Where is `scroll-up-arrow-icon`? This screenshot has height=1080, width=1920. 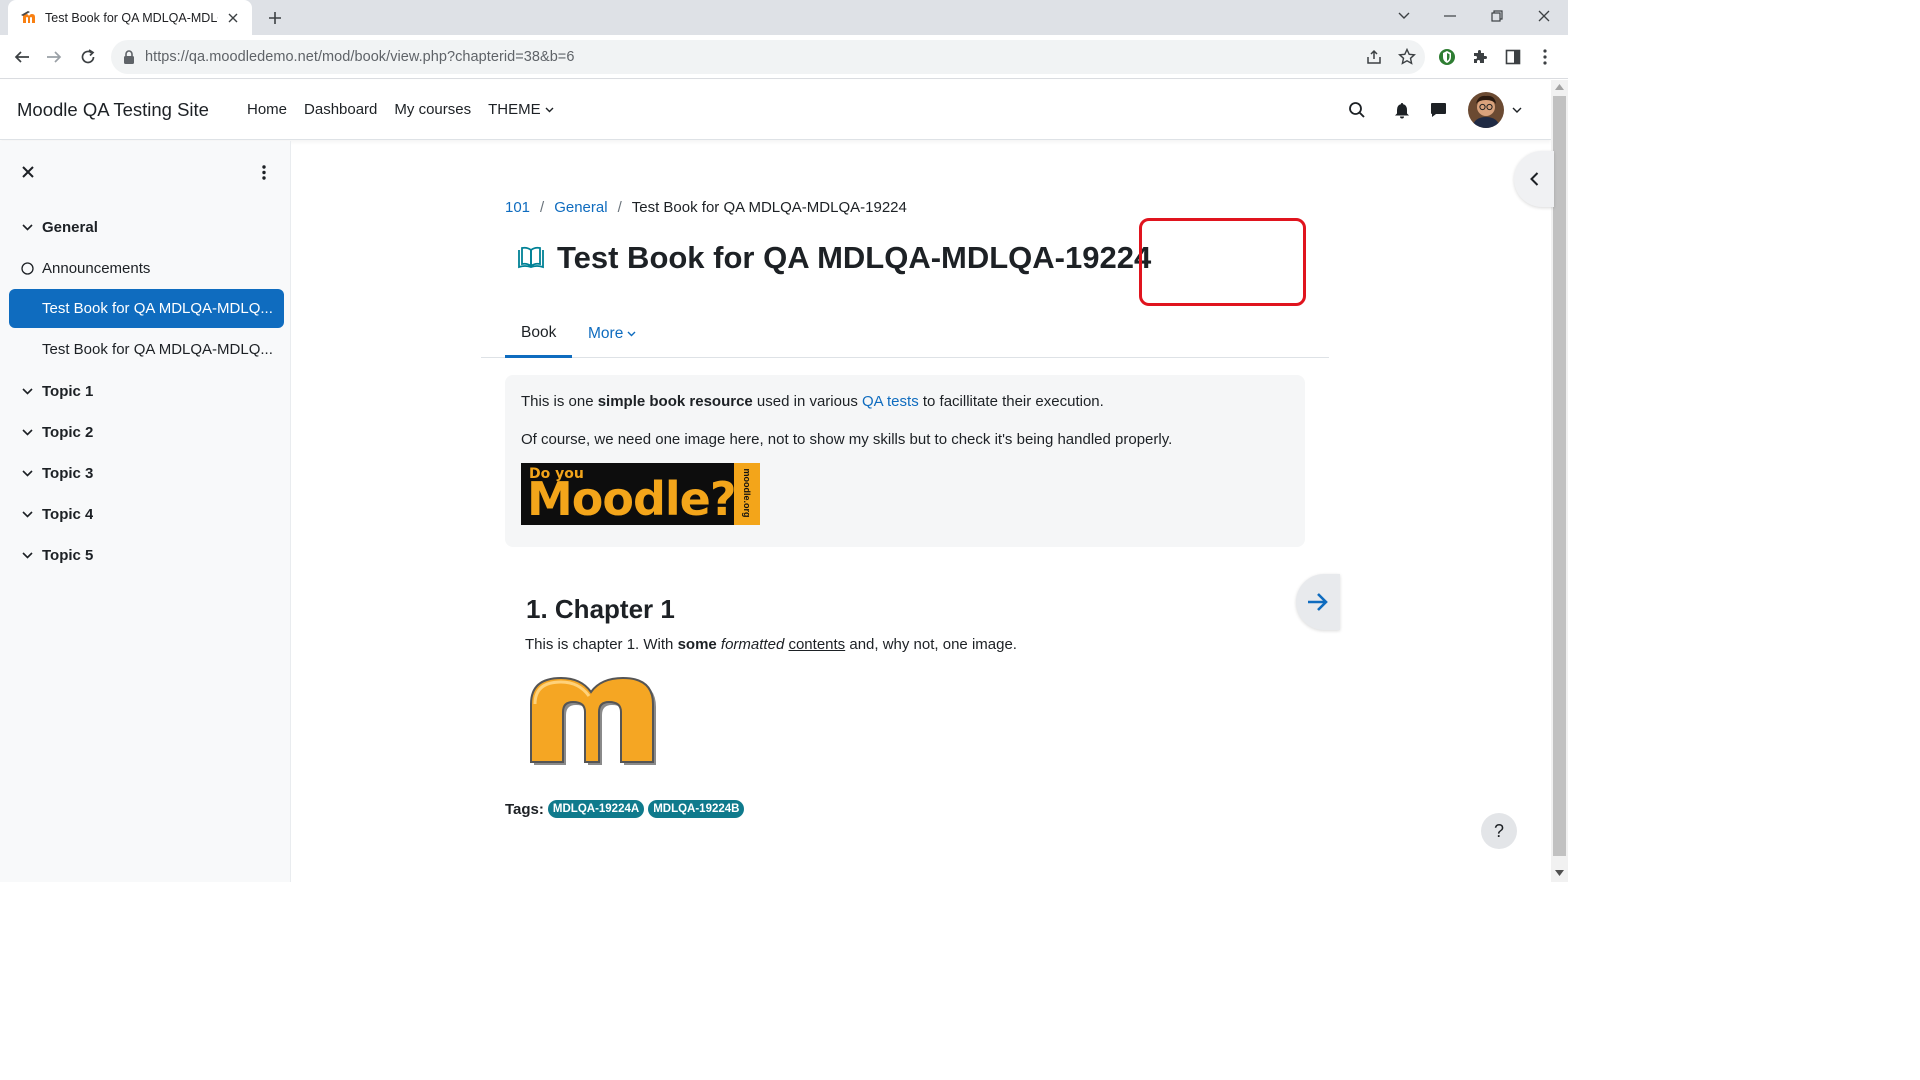 scroll-up-arrow-icon is located at coordinates (1559, 87).